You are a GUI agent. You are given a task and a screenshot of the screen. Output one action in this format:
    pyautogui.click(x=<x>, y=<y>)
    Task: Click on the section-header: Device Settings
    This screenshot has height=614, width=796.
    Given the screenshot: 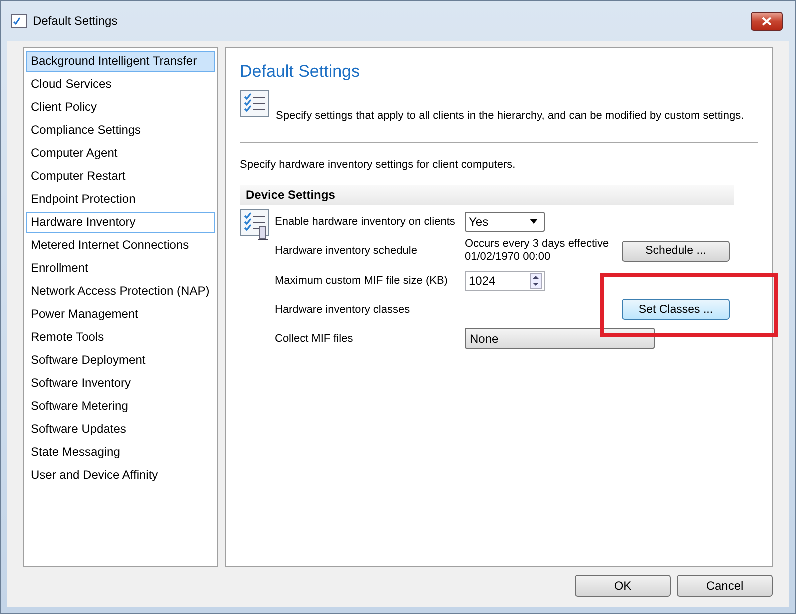 What is the action you would take?
    pyautogui.click(x=487, y=195)
    